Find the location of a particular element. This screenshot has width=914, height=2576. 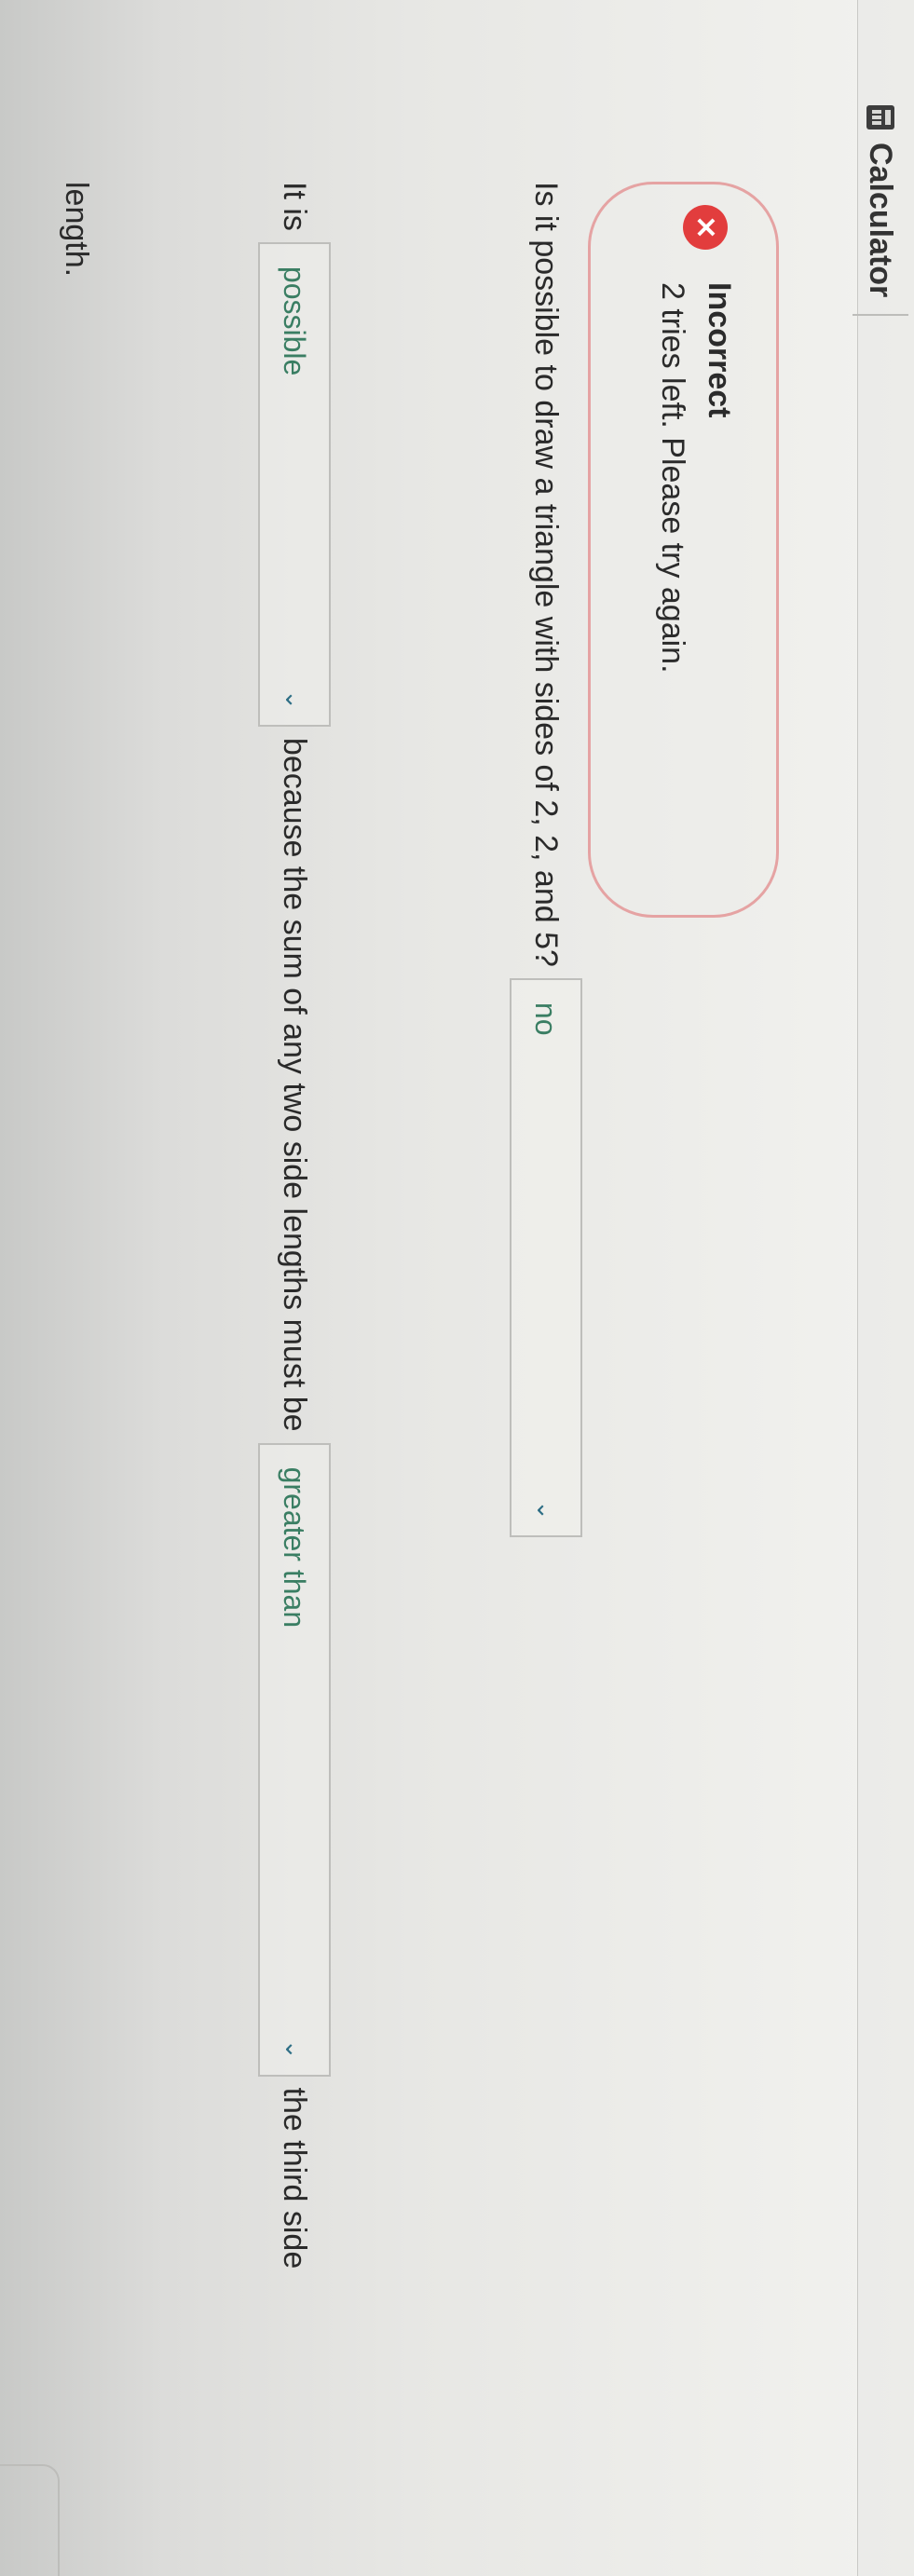

calculator-label: Calculator is located at coordinates (881, 220).